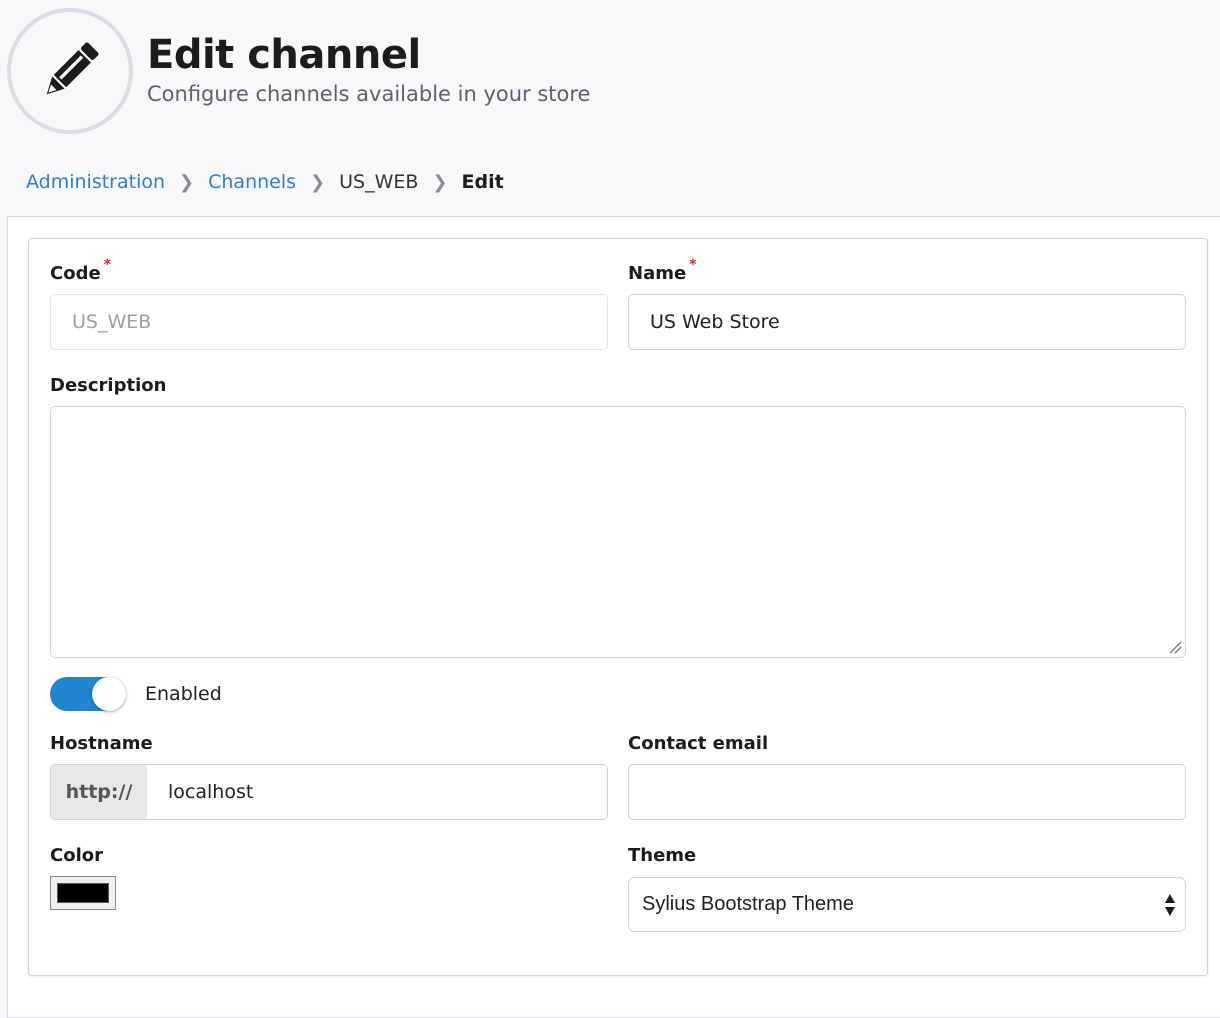  I want to click on name-field: US Web Store, so click(907, 322).